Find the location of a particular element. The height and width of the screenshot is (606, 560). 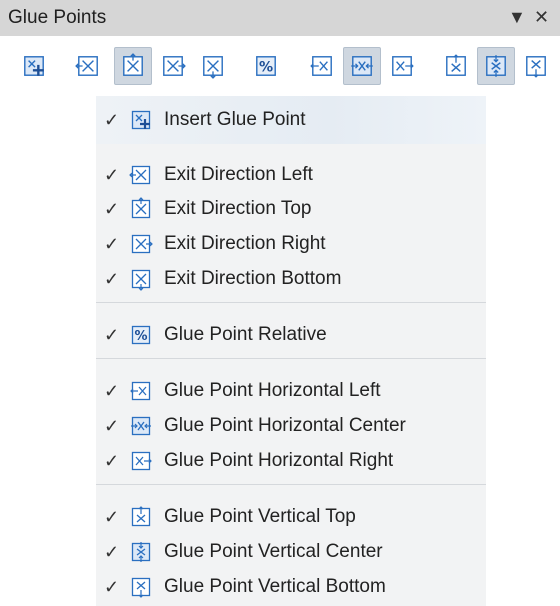

toolbar-exit-bottom-button is located at coordinates (213, 66).